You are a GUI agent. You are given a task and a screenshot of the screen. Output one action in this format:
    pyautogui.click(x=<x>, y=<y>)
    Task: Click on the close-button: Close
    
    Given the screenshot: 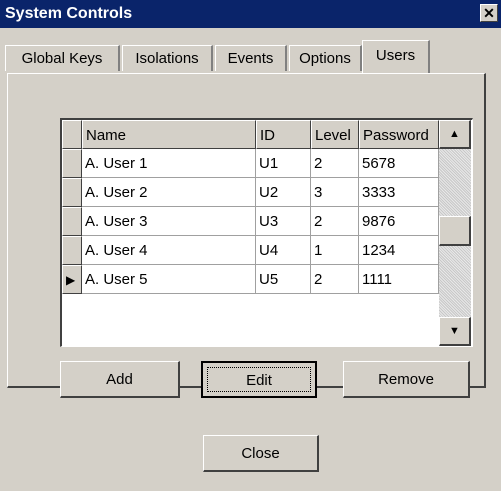 What is the action you would take?
    pyautogui.click(x=261, y=453)
    